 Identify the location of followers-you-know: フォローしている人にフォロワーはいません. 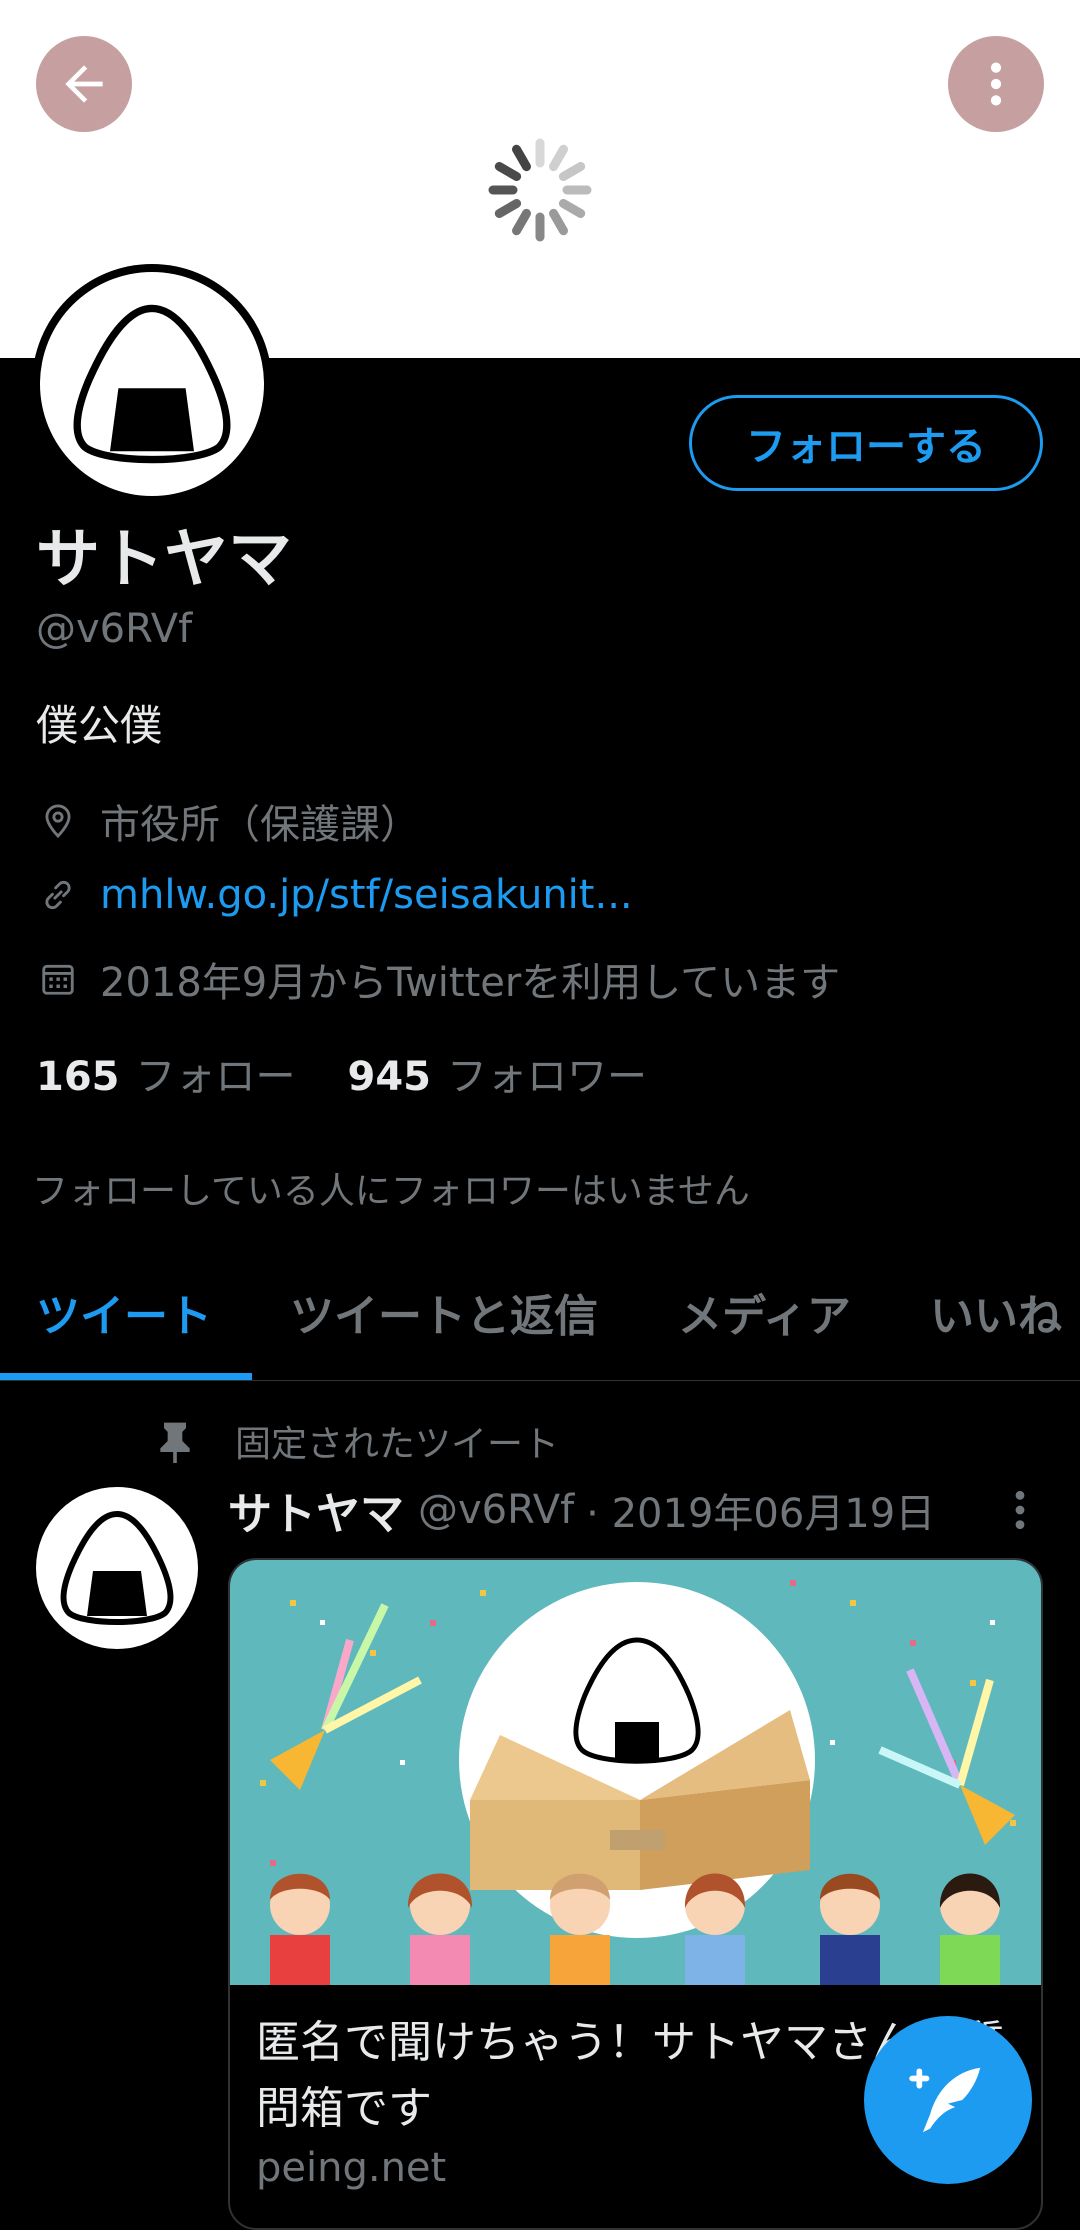
(391, 1188).